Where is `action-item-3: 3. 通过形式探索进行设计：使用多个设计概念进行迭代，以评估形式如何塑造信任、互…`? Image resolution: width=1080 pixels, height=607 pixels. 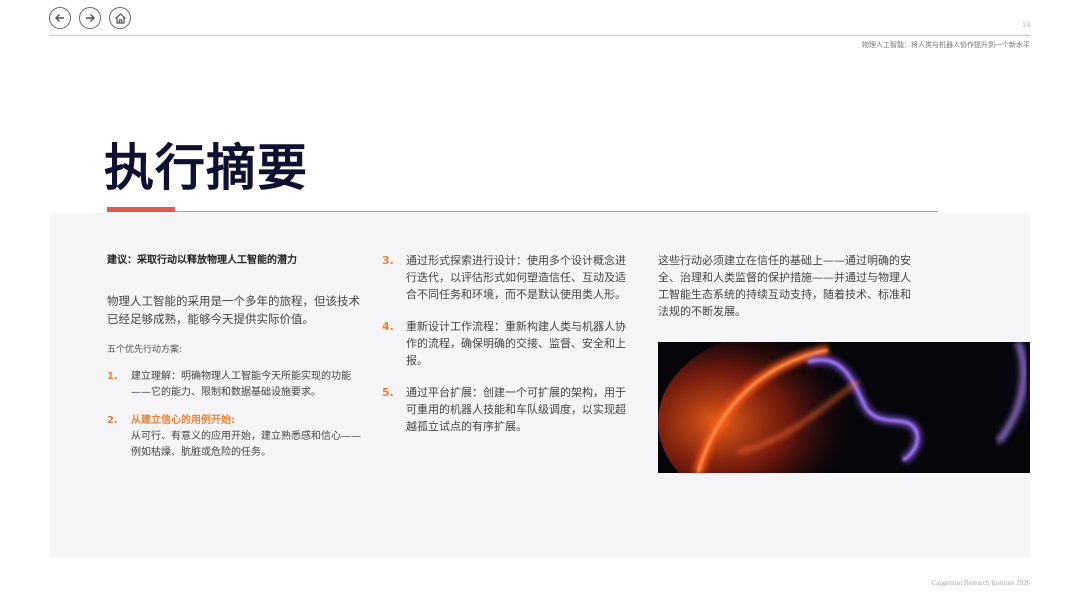
action-item-3: 3. 通过形式探索进行设计：使用多个设计概念进行迭代，以评估形式如何塑造信任、互… is located at coordinates (505, 277).